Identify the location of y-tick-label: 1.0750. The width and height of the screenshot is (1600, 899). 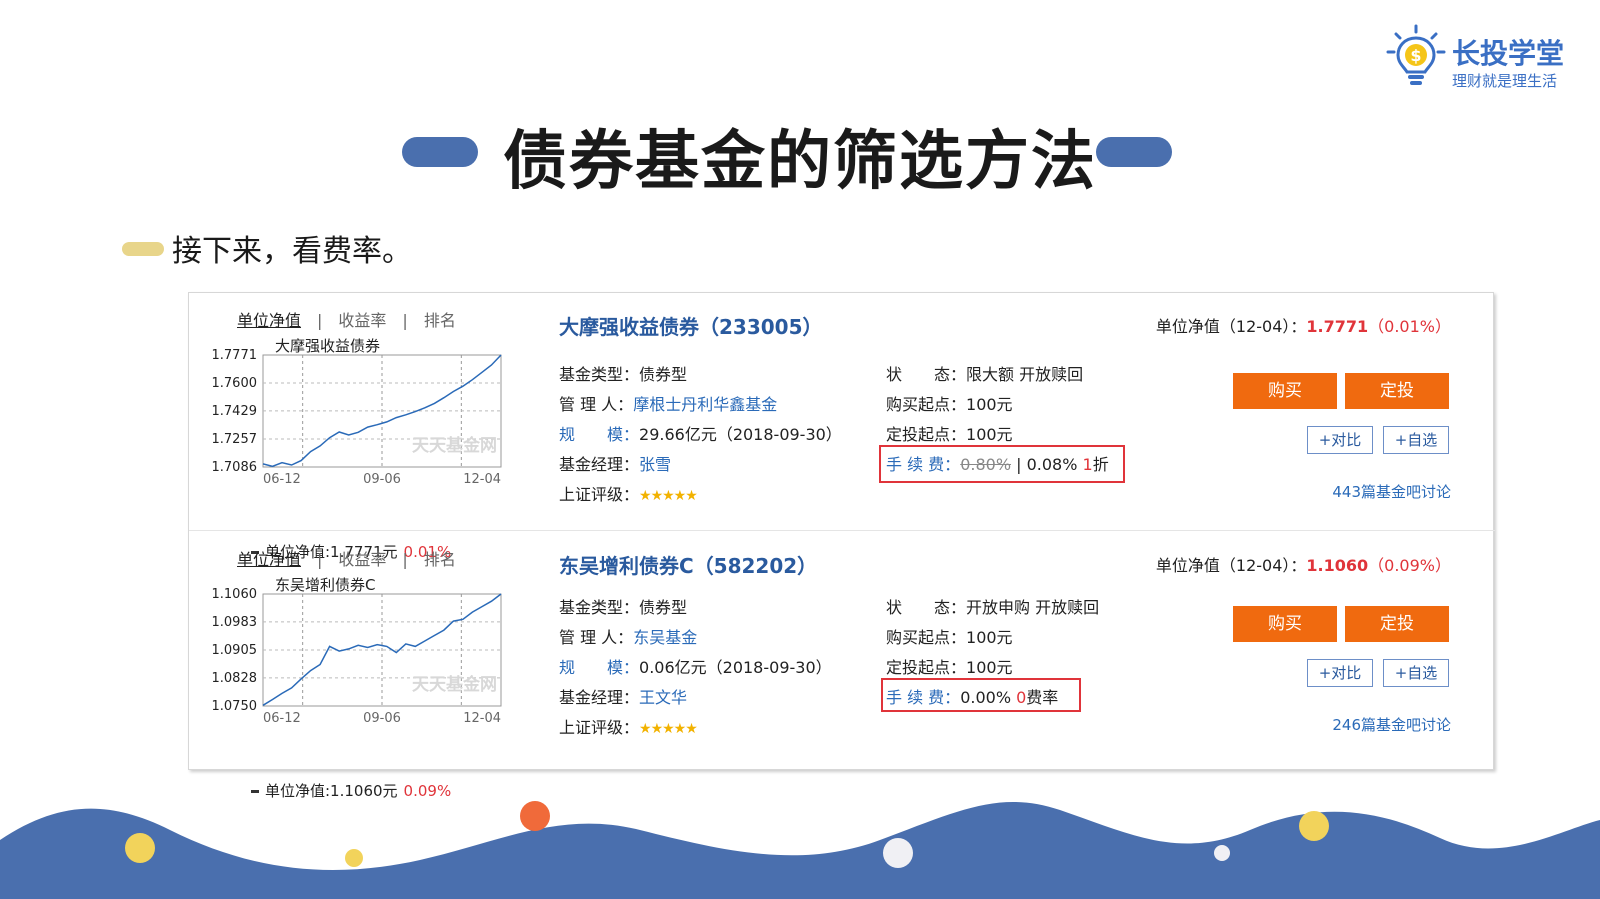
(235, 706).